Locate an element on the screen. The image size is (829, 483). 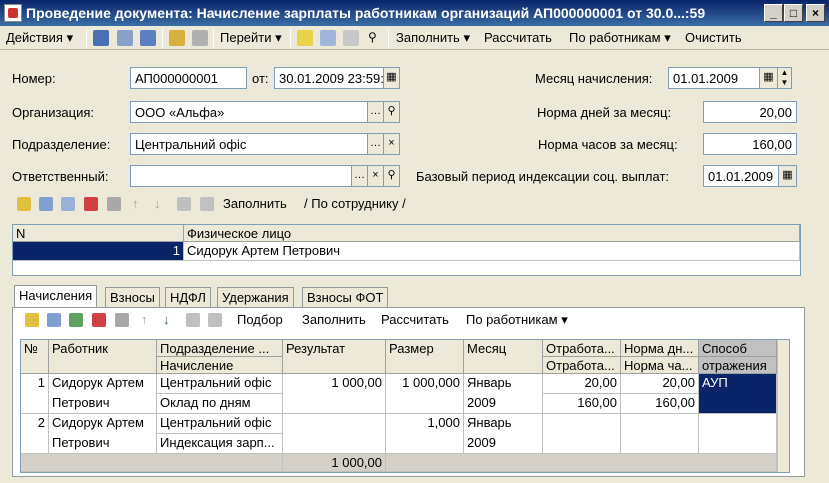
row2-n: 2 is located at coordinates (35, 434).